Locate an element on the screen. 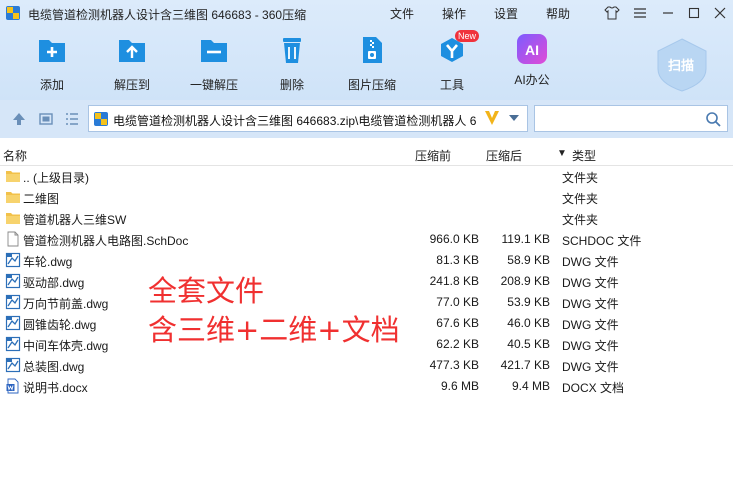  file-row: 管道机器人三维SW 文件夹 is located at coordinates (366, 218).